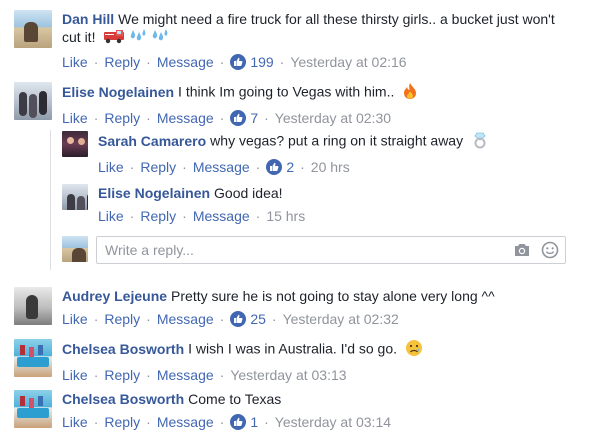 The image size is (601, 437). What do you see at coordinates (286, 91) in the screenshot?
I see `comment-text: I think Im going to Vegas with him..` at bounding box center [286, 91].